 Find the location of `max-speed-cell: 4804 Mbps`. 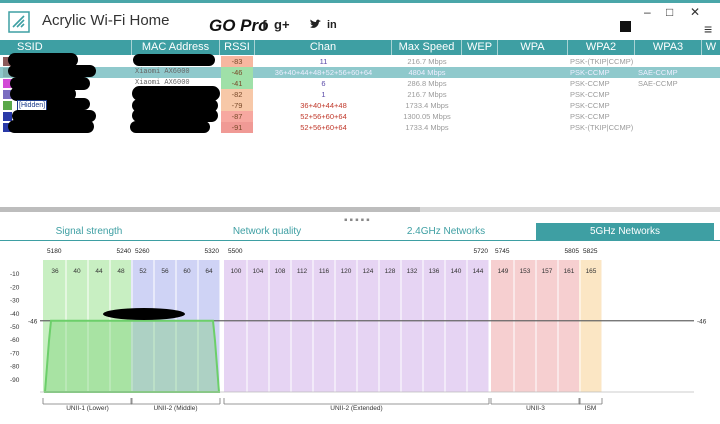

max-speed-cell: 4804 Mbps is located at coordinates (427, 72).